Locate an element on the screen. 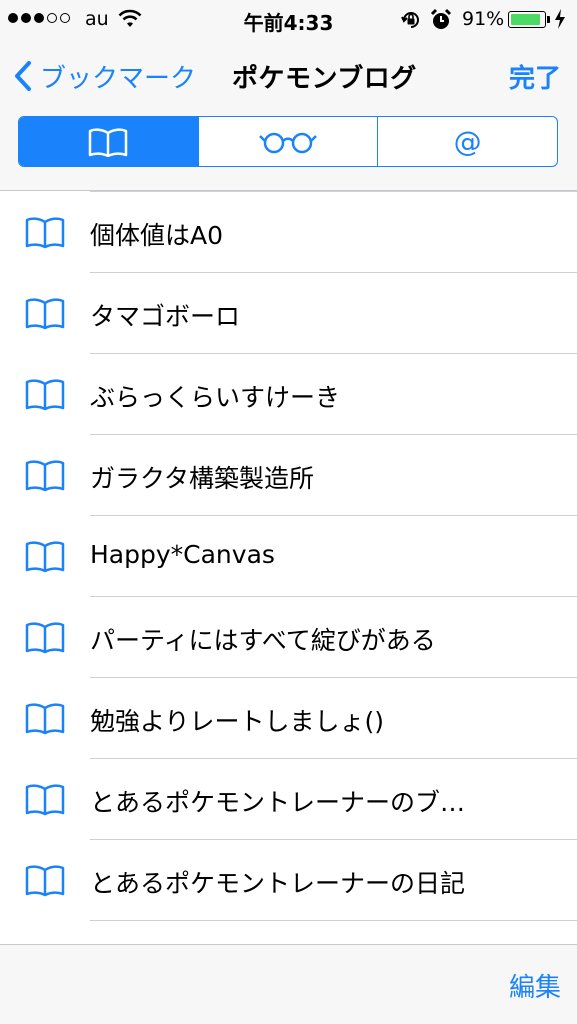 This screenshot has width=577, height=1024. done-button: 完了 is located at coordinates (535, 76).